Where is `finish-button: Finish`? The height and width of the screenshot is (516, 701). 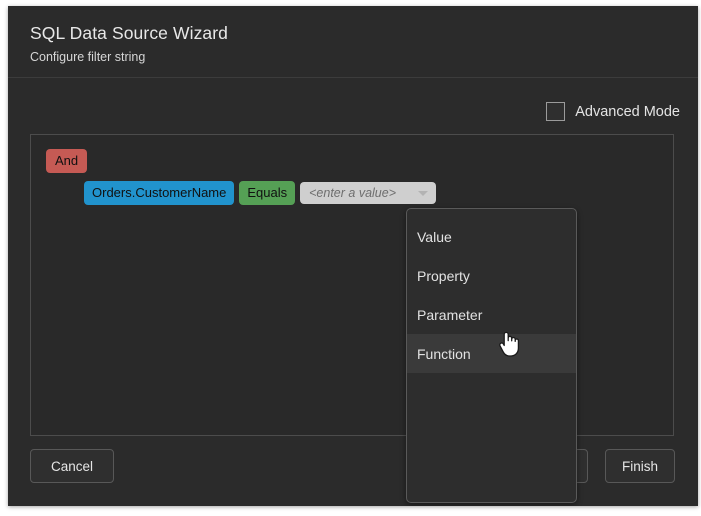 finish-button: Finish is located at coordinates (640, 466).